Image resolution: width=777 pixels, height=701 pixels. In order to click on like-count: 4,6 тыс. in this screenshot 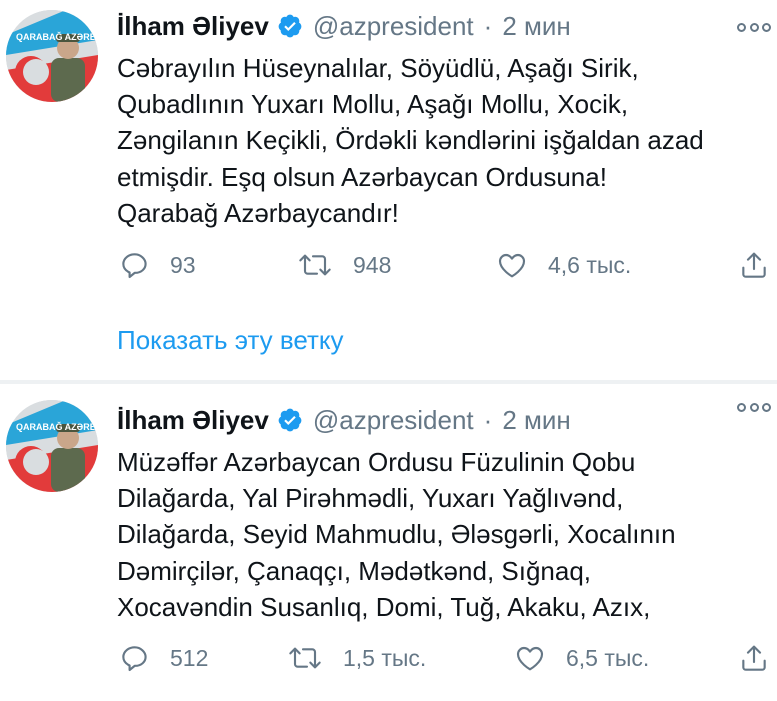, I will do `click(590, 264)`.